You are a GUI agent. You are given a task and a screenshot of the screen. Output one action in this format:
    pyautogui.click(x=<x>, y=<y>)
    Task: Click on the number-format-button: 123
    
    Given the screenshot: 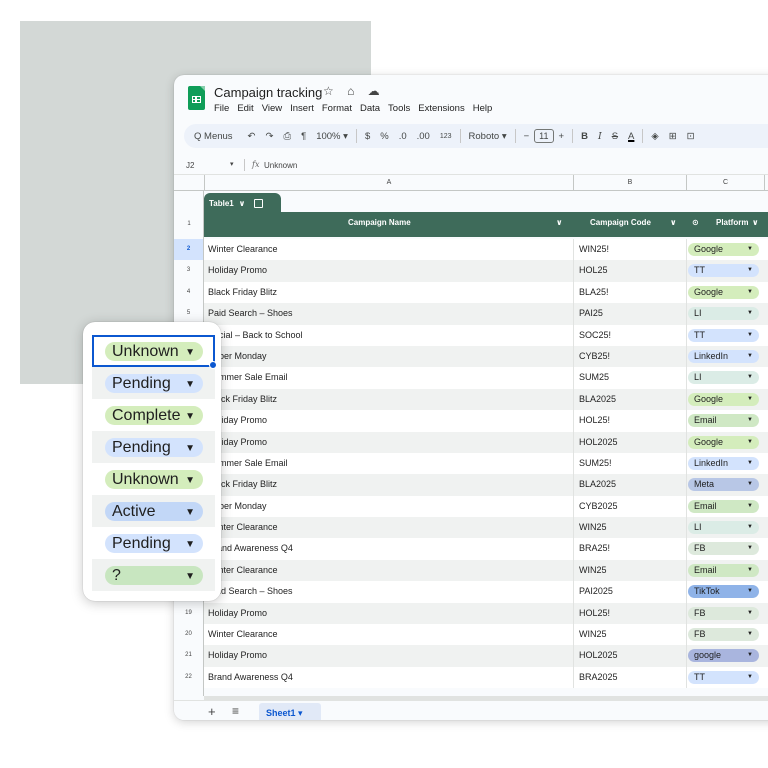 What is the action you would take?
    pyautogui.click(x=446, y=136)
    